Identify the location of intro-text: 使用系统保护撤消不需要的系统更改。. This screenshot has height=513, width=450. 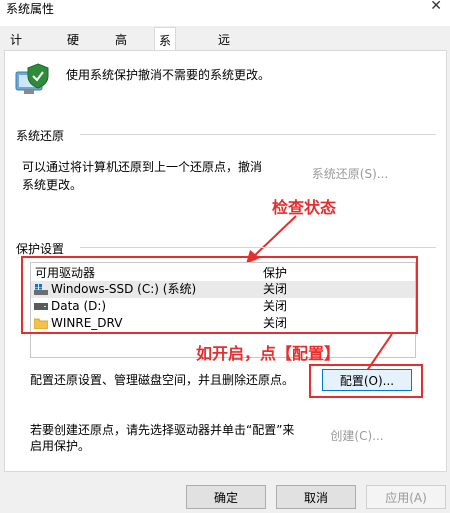
(168, 75).